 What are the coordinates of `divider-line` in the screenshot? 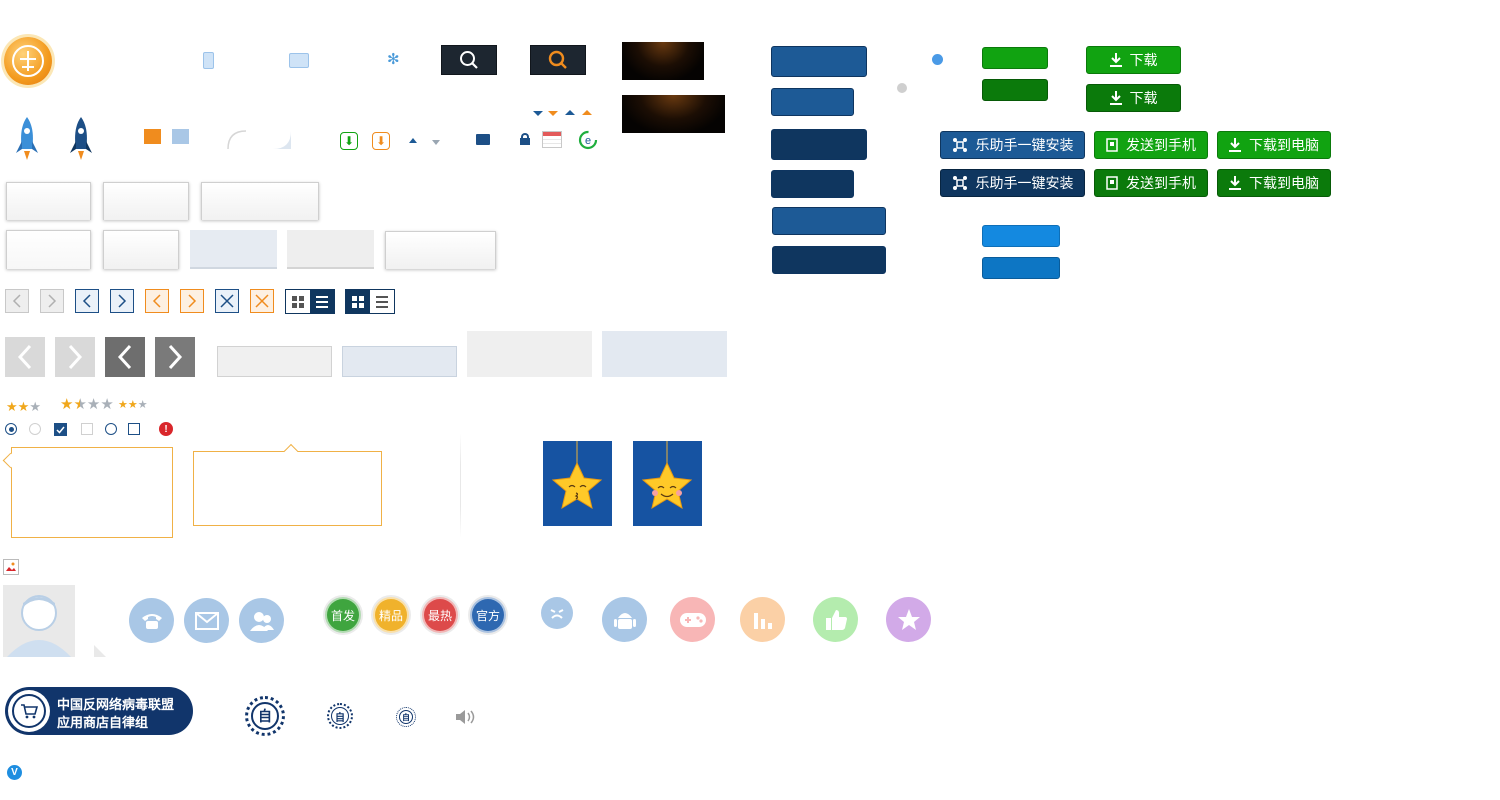 It's located at (460, 485).